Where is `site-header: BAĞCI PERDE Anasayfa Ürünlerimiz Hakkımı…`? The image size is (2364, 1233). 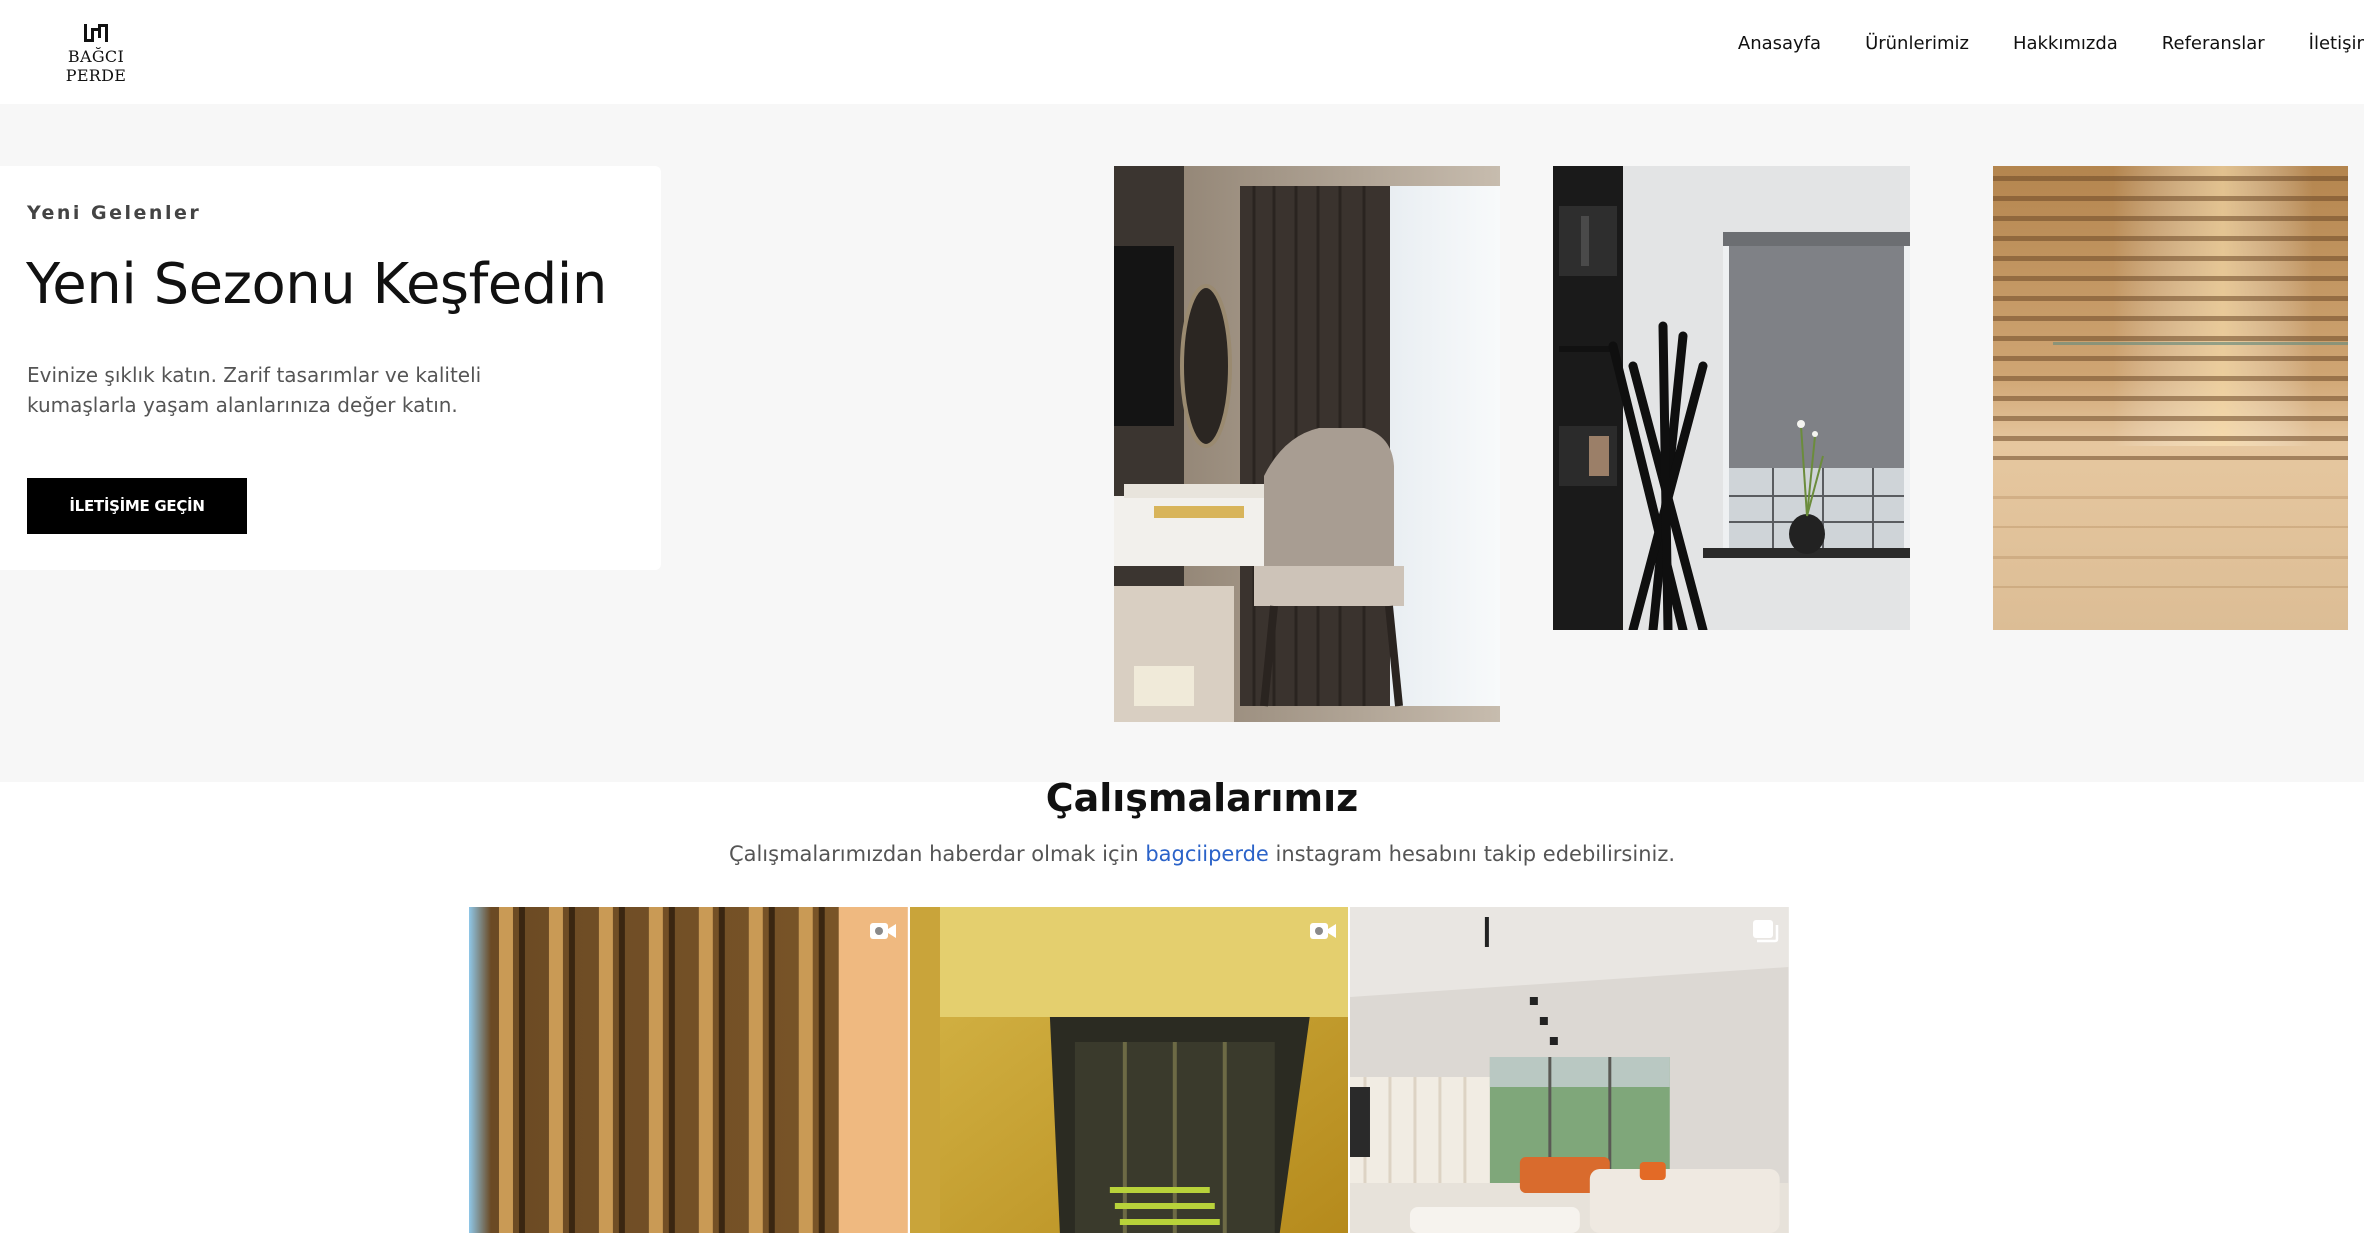 site-header: BAĞCI PERDE Anasayfa Ürünlerimiz Hakkımı… is located at coordinates (1182, 52).